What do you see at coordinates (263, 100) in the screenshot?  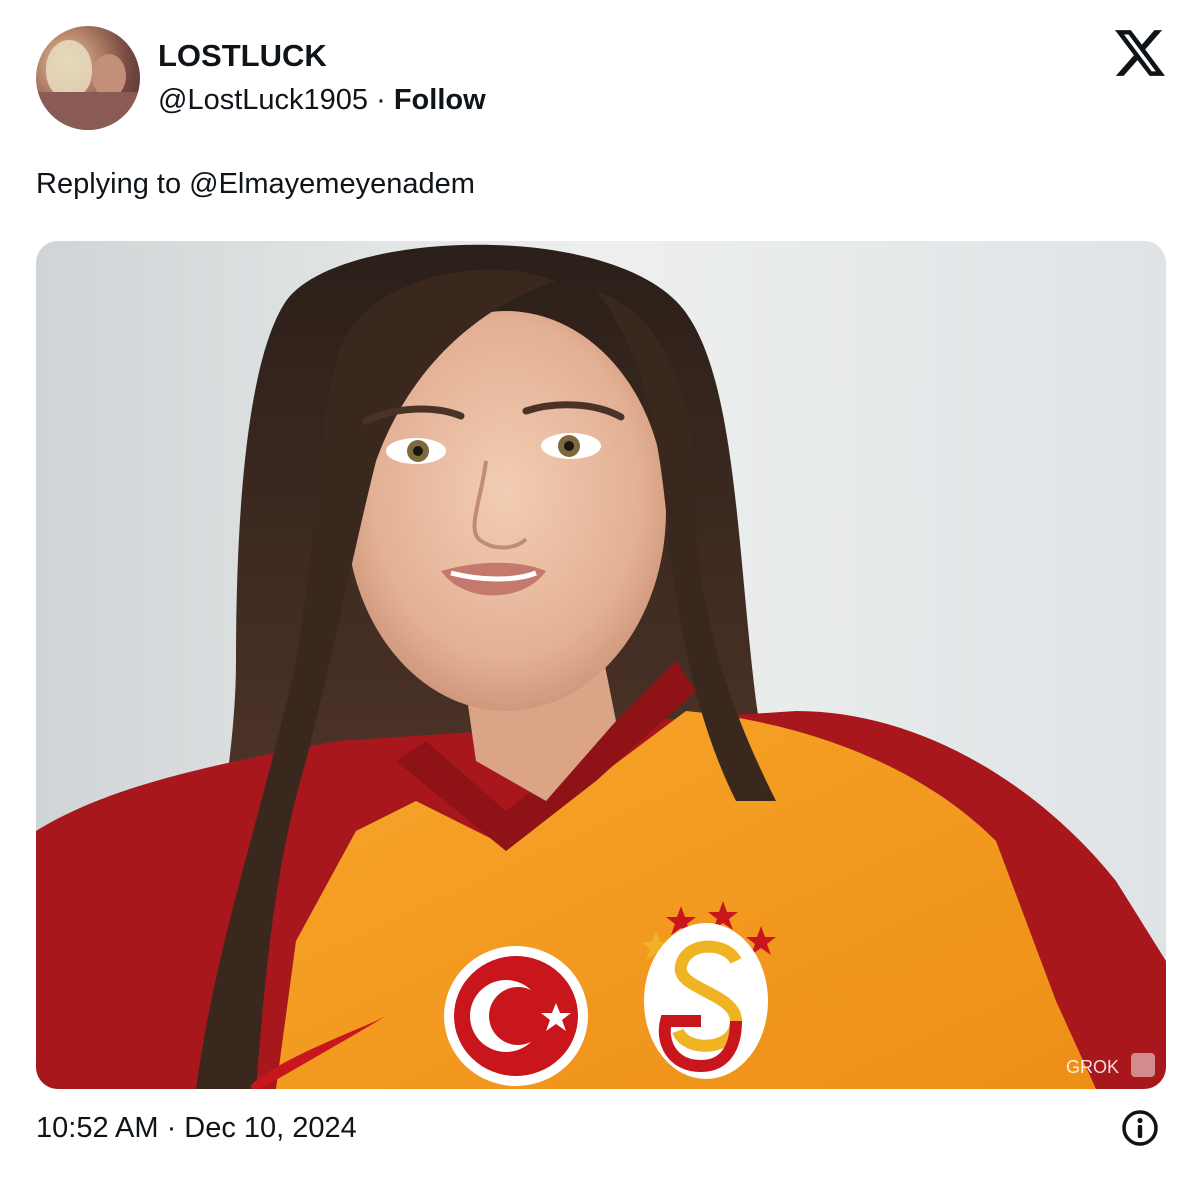 I see `author-handle: @LostLuck1905` at bounding box center [263, 100].